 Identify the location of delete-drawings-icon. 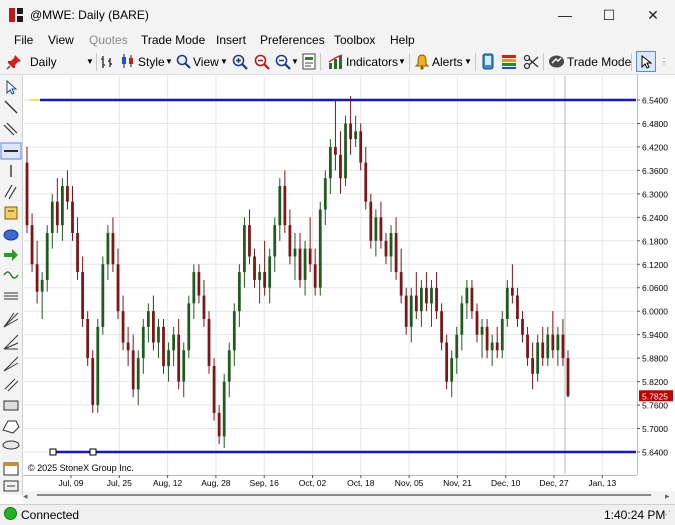
(531, 62).